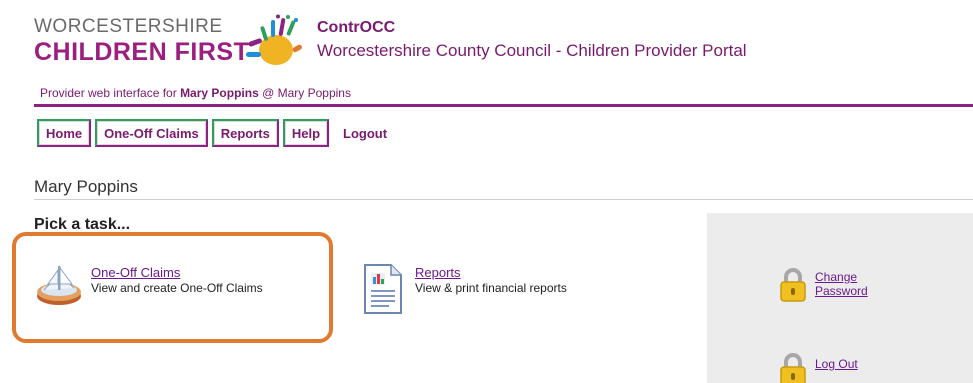 Image resolution: width=973 pixels, height=383 pixels. I want to click on provider-prefix: Provider web interface for, so click(110, 93).